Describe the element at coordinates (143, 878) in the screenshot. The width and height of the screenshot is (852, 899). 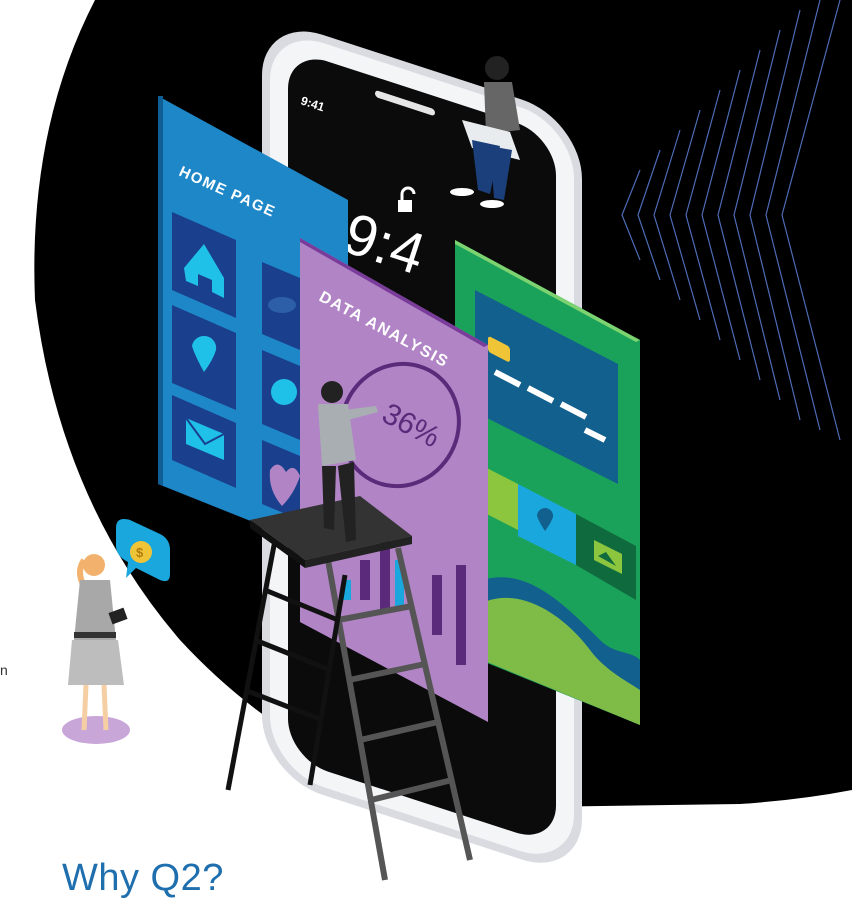
I see `section-heading: Why Q2?` at that location.